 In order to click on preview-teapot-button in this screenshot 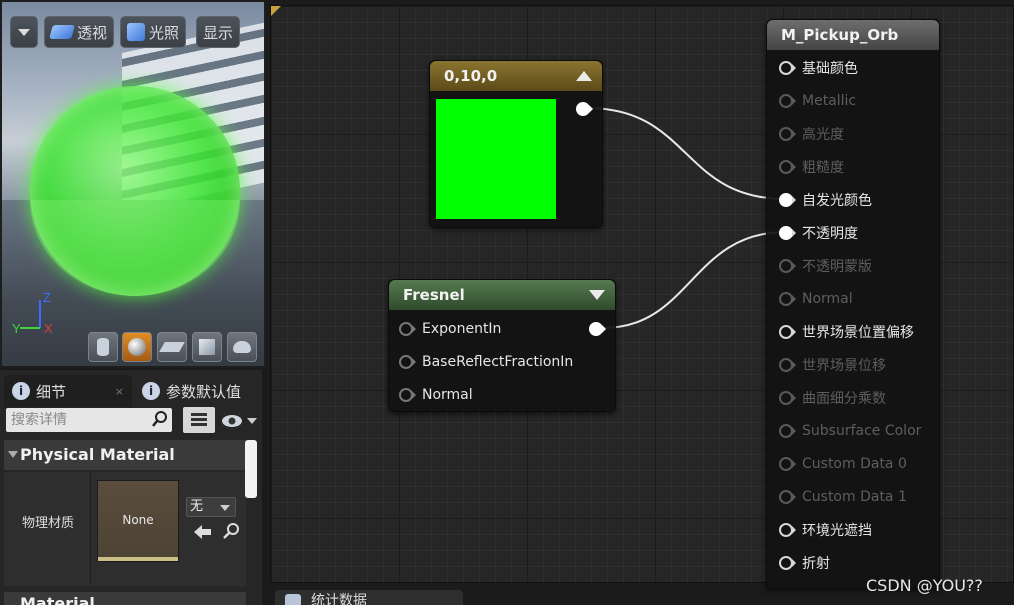, I will do `click(242, 347)`.